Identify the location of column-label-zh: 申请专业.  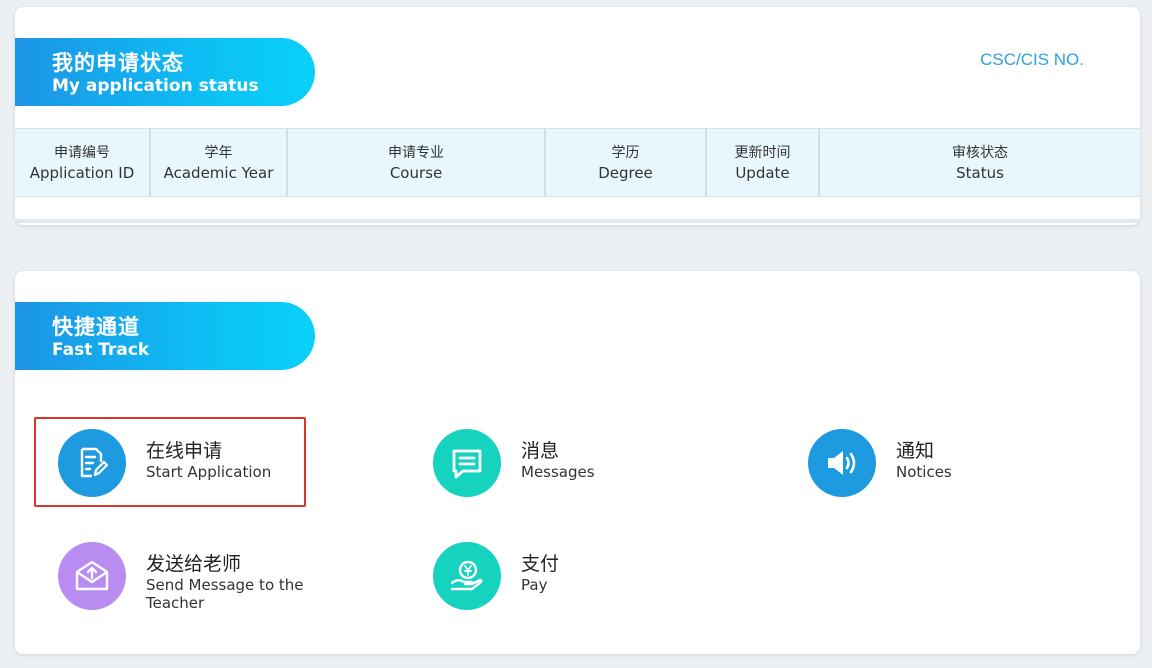
(416, 152).